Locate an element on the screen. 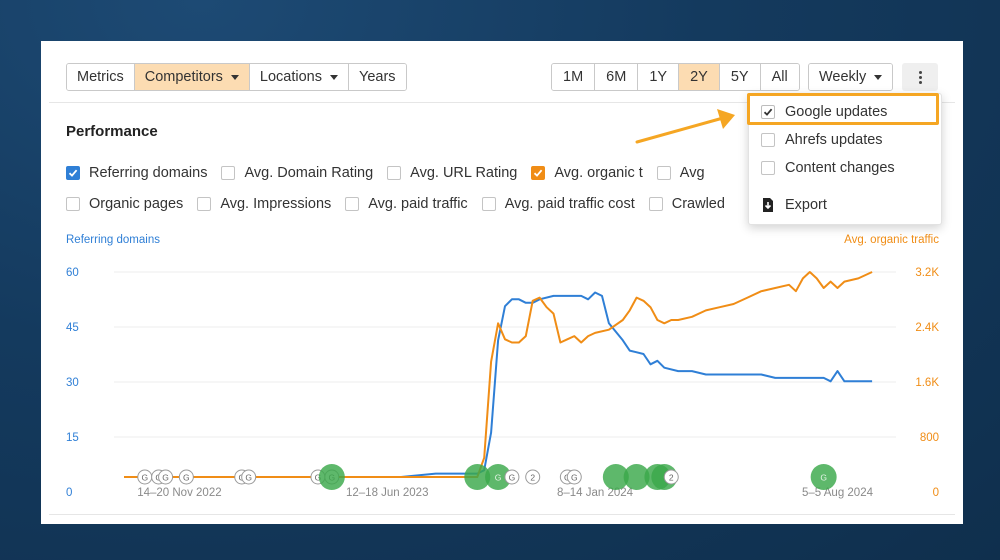  right-tick-label: 800 is located at coordinates (929, 438).